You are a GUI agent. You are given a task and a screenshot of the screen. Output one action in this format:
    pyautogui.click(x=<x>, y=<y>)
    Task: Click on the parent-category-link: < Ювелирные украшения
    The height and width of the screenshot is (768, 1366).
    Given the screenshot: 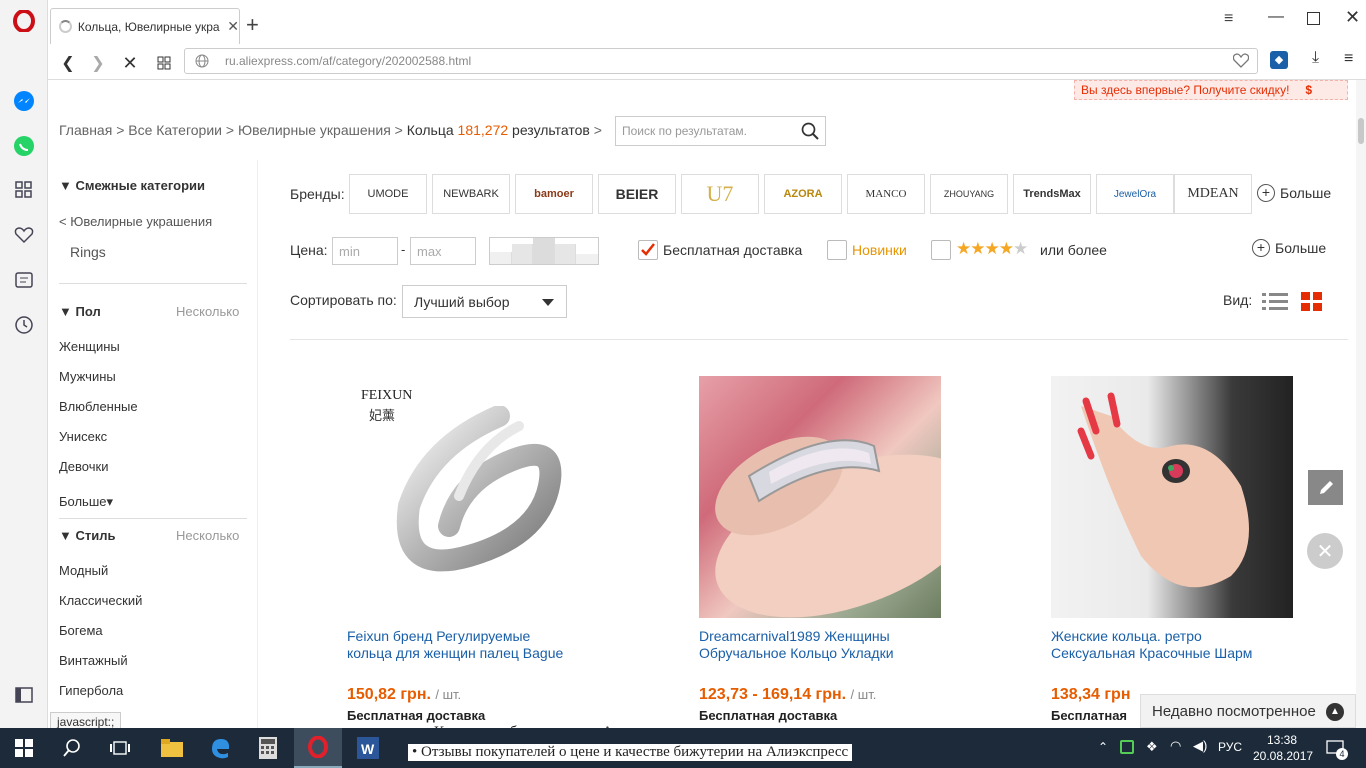 What is the action you would take?
    pyautogui.click(x=135, y=221)
    